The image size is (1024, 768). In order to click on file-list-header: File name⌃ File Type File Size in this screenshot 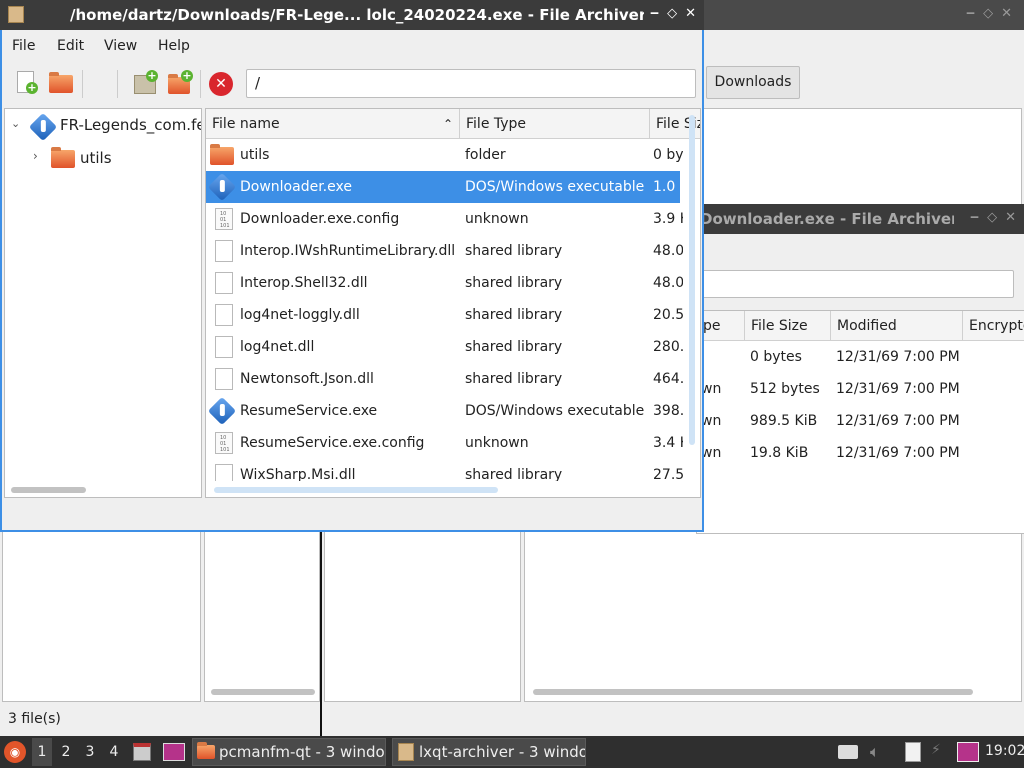, I will do `click(453, 124)`.